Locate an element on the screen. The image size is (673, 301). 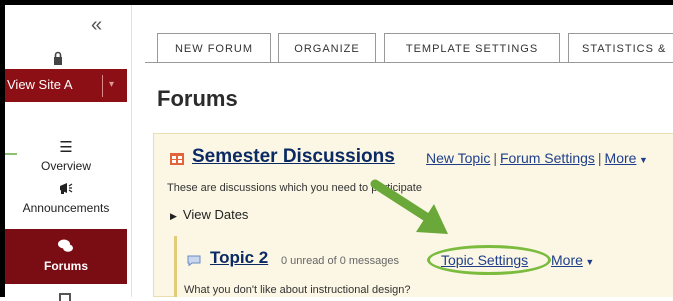
forum-title-link: Semester Discussions is located at coordinates (293, 157).